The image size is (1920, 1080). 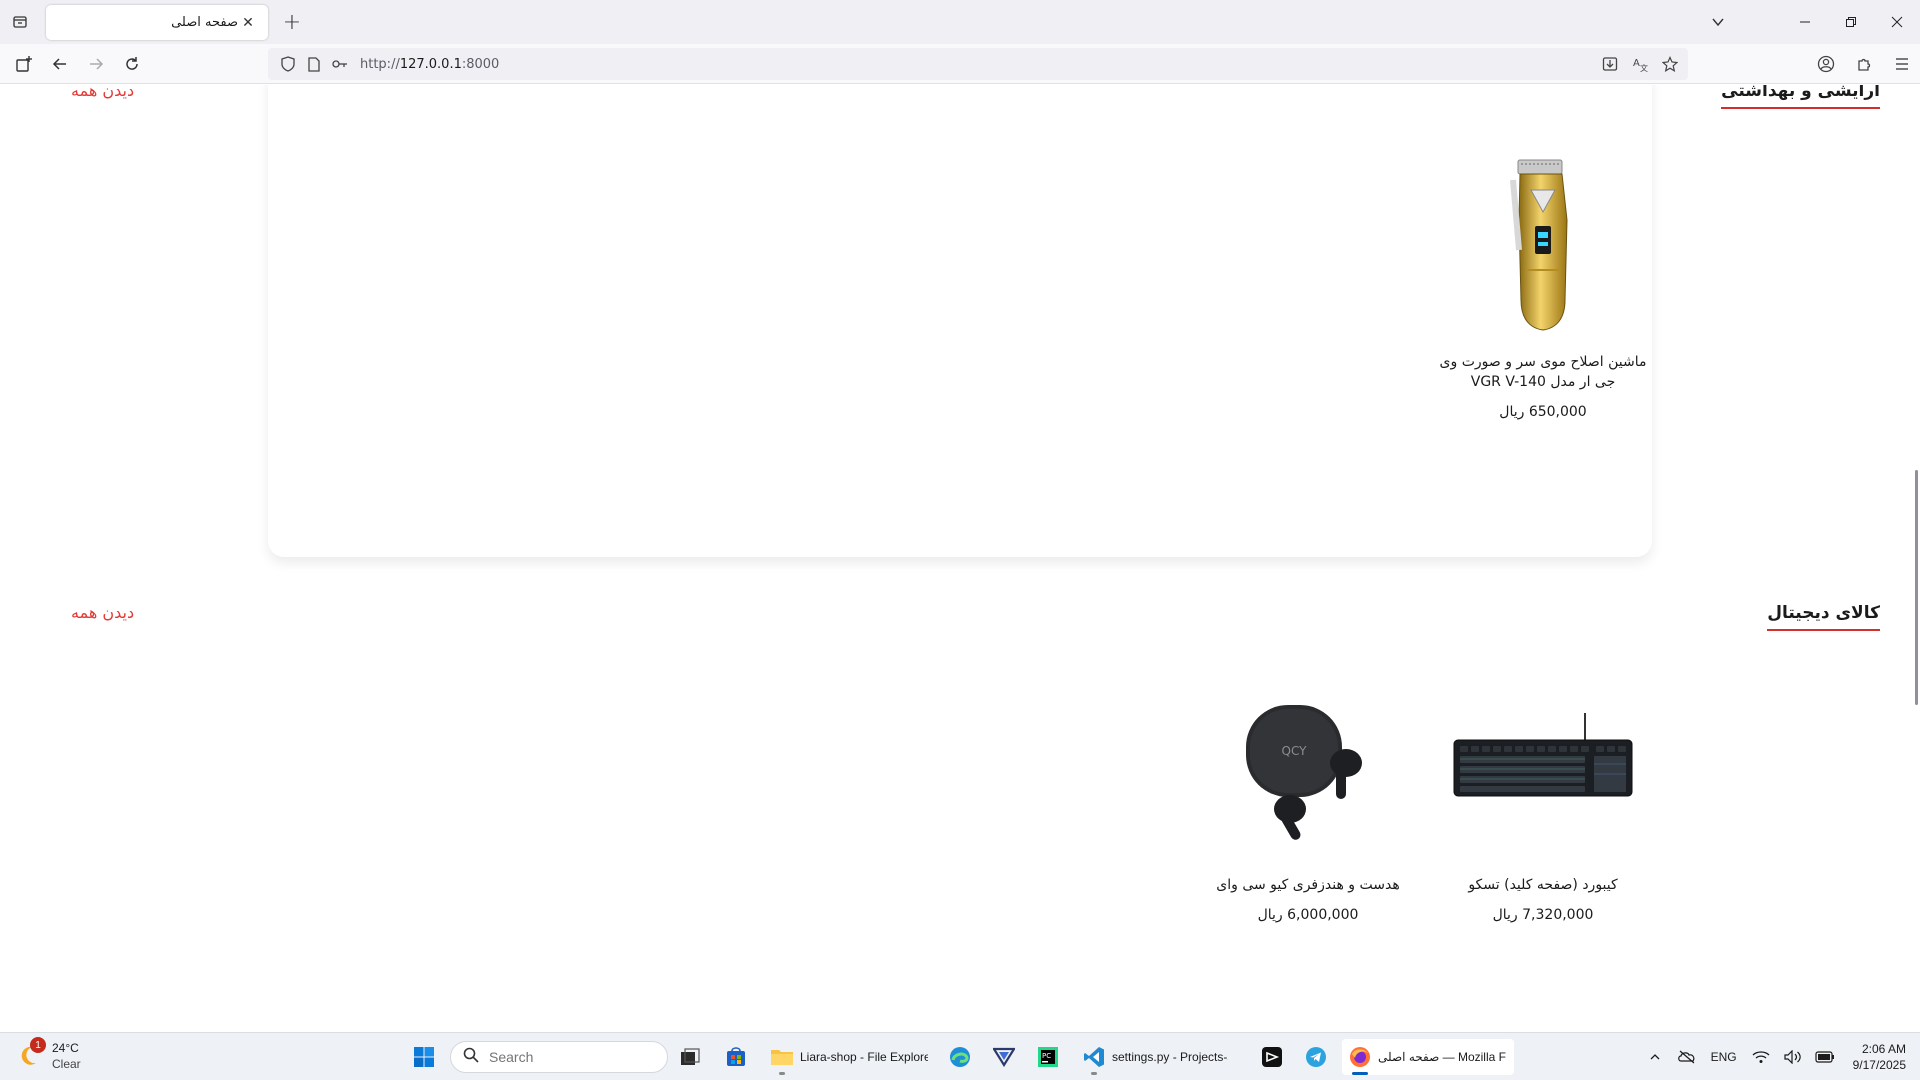 What do you see at coordinates (38, 1045) in the screenshot?
I see `notification-badge: 1` at bounding box center [38, 1045].